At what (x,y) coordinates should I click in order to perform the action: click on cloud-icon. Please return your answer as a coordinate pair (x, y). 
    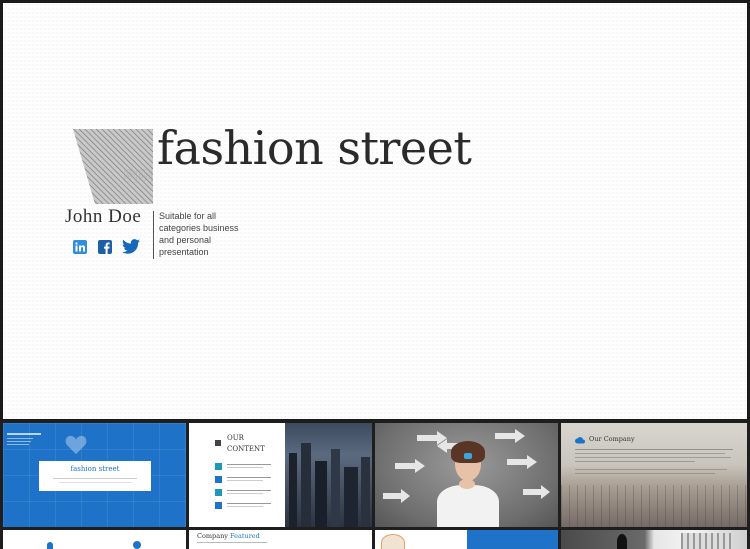
    Looking at the image, I should click on (580, 440).